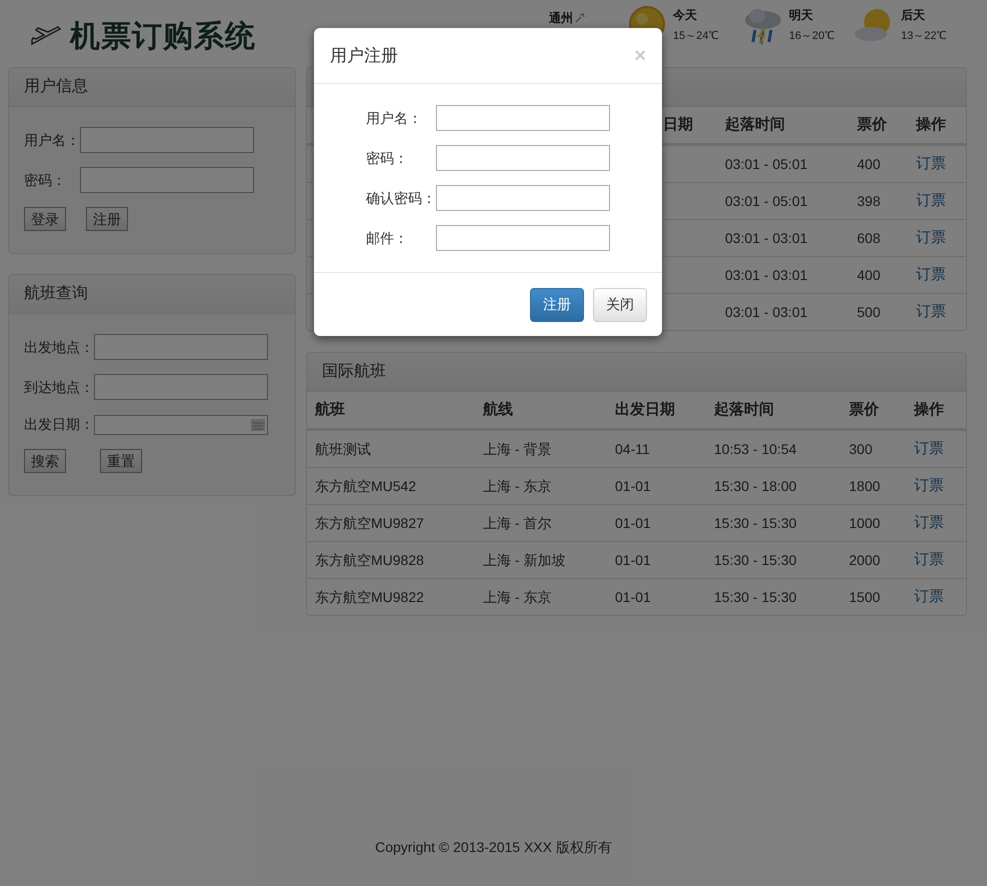  What do you see at coordinates (370, 523) in the screenshot?
I see `table-cell-text: 东方航空MU9827` at bounding box center [370, 523].